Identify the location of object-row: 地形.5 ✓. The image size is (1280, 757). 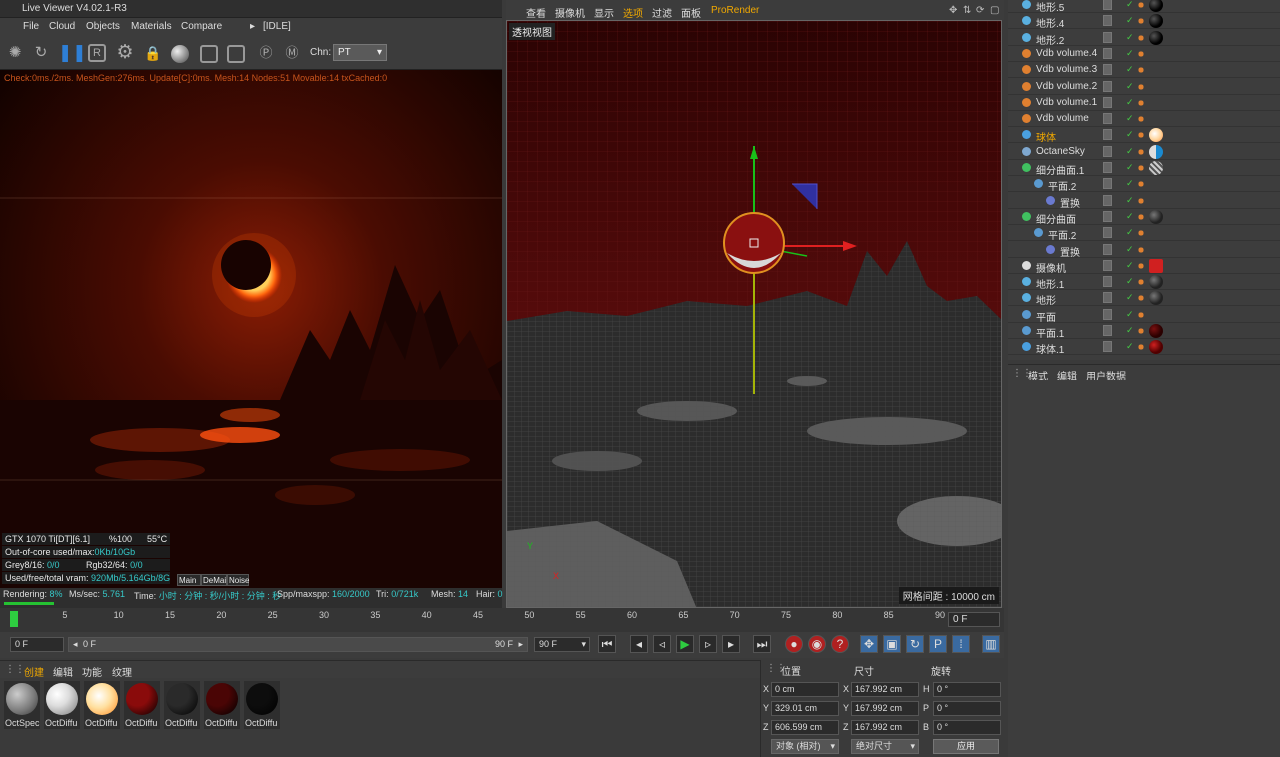
(1144, 7).